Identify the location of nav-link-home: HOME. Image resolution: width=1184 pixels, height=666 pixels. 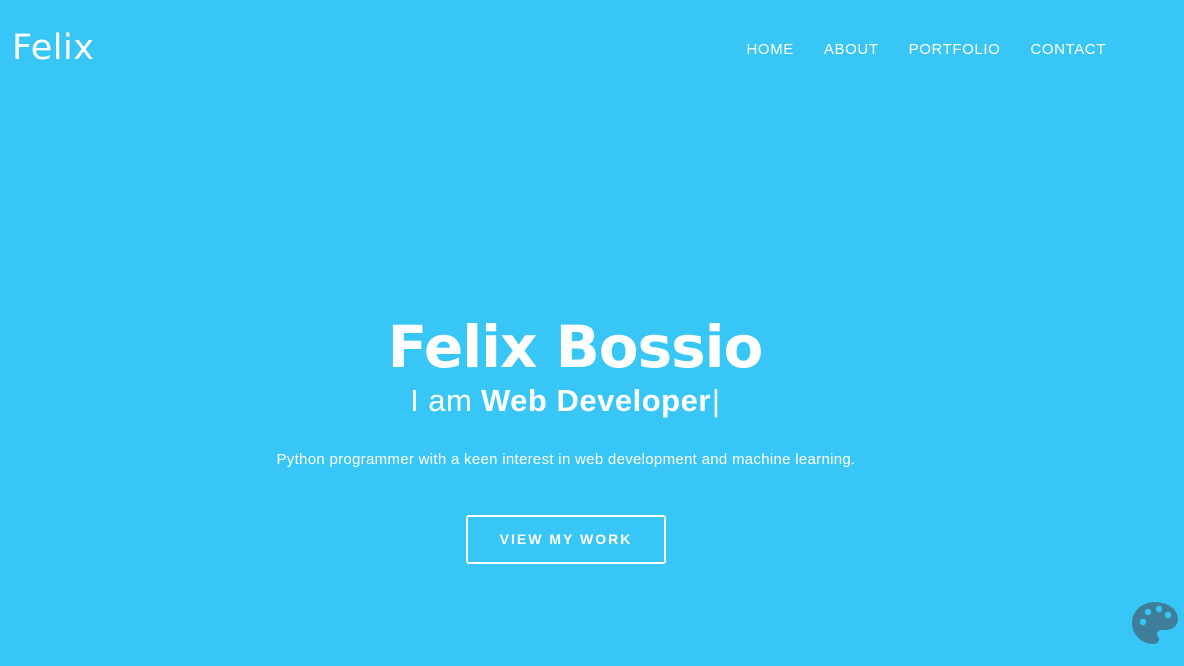
(770, 49).